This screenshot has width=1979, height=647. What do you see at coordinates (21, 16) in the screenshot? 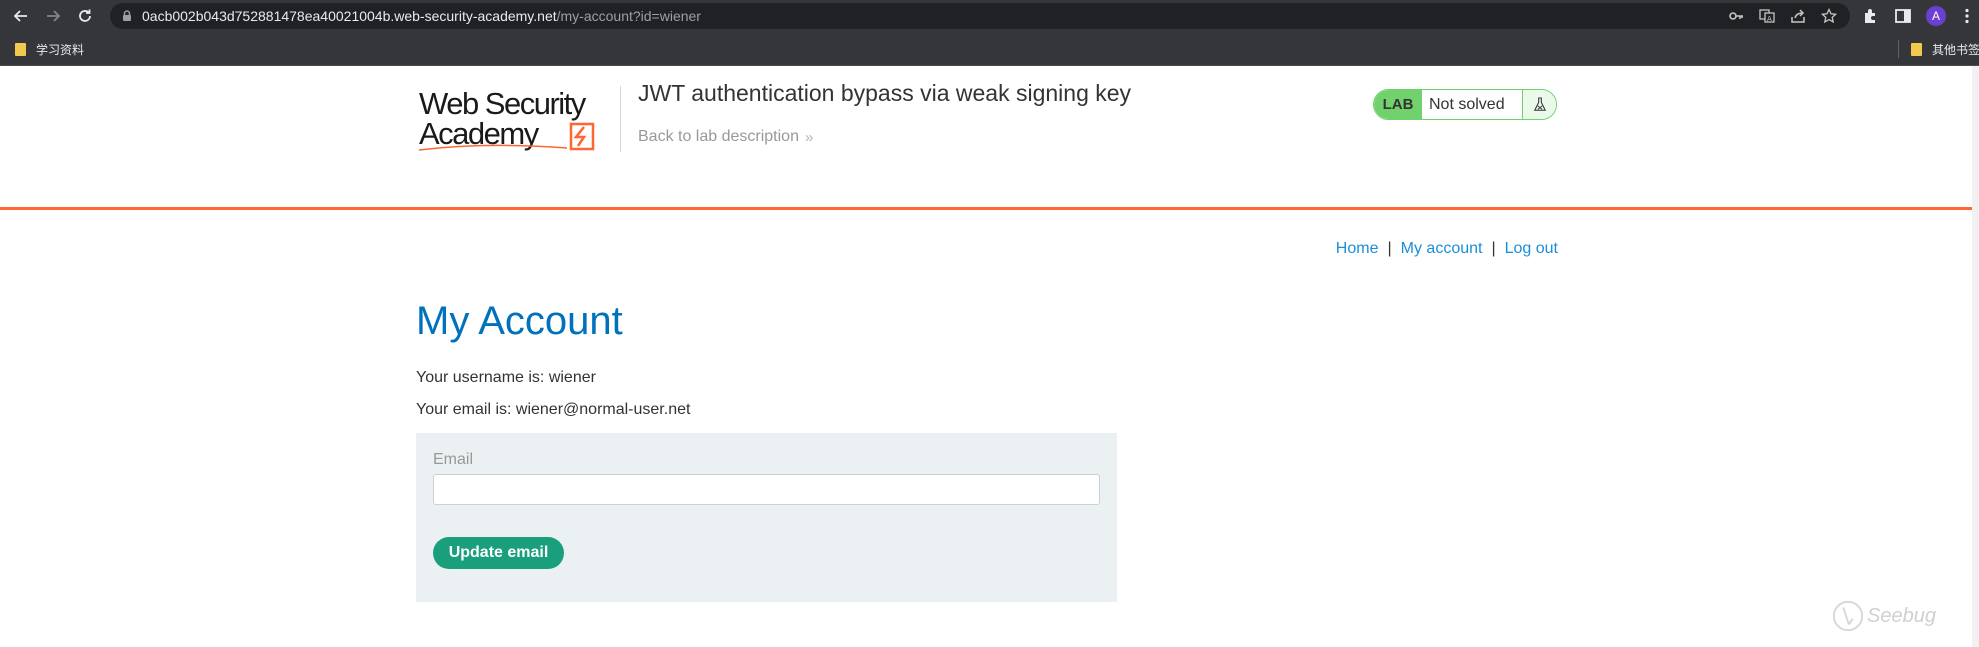
I see `back-arrow-icon` at bounding box center [21, 16].